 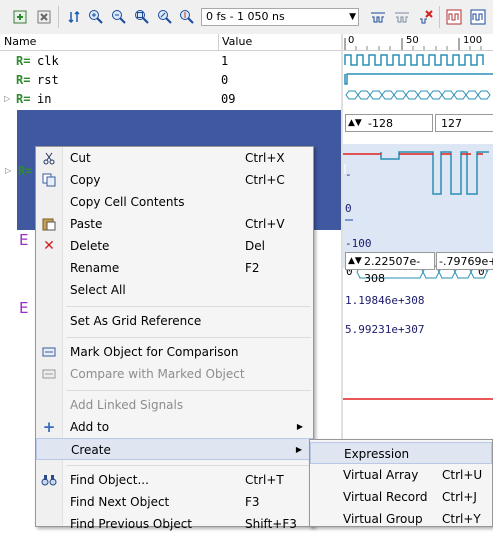 I want to click on menu-item-copy-cell-contents: Copy Cell Contents, so click(x=174, y=202).